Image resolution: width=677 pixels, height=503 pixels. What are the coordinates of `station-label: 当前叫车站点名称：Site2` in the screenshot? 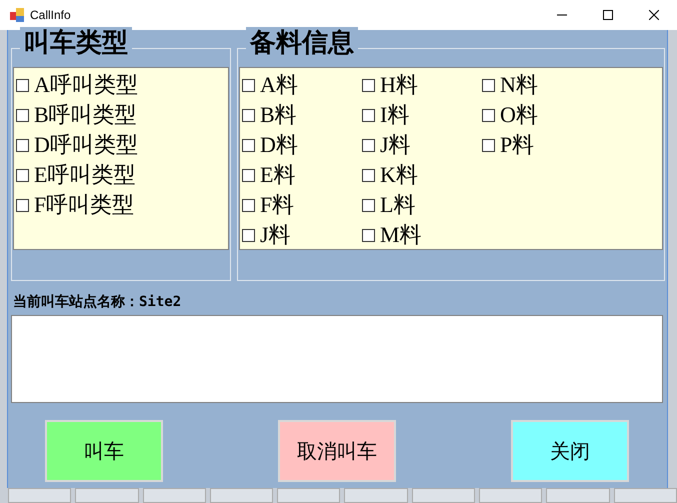 It's located at (97, 302).